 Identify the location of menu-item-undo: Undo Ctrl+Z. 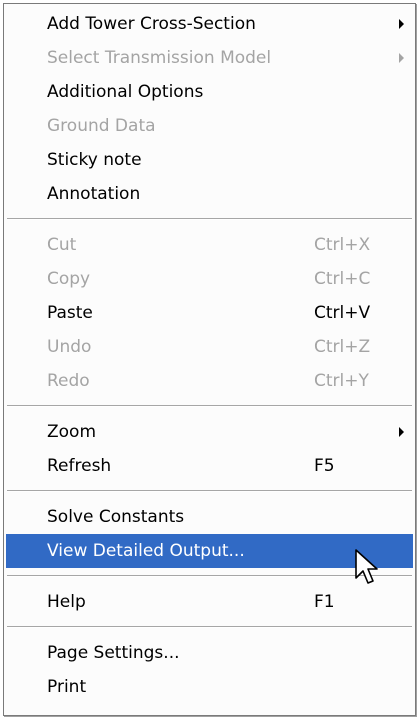
(209, 347).